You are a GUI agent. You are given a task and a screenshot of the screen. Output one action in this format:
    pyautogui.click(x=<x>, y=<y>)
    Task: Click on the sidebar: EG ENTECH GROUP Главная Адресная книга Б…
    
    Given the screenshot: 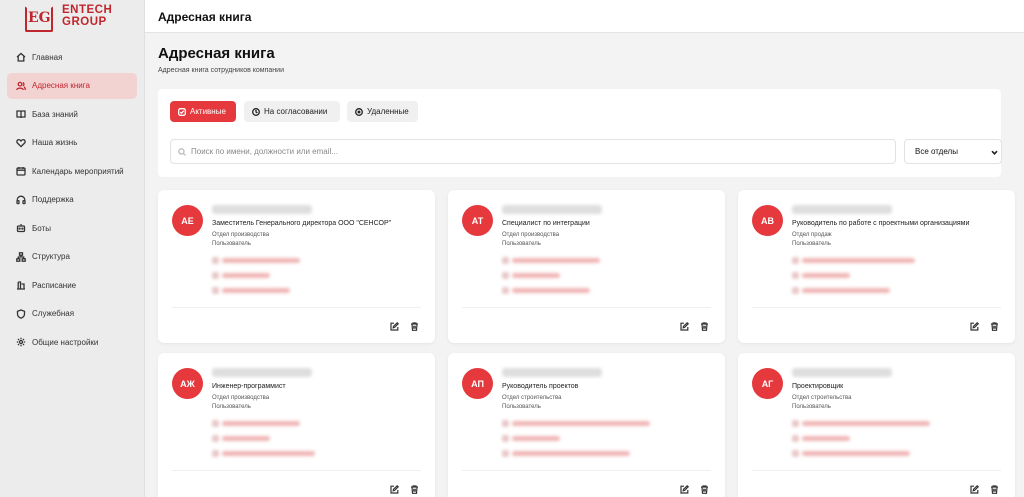 What is the action you would take?
    pyautogui.click(x=72, y=248)
    